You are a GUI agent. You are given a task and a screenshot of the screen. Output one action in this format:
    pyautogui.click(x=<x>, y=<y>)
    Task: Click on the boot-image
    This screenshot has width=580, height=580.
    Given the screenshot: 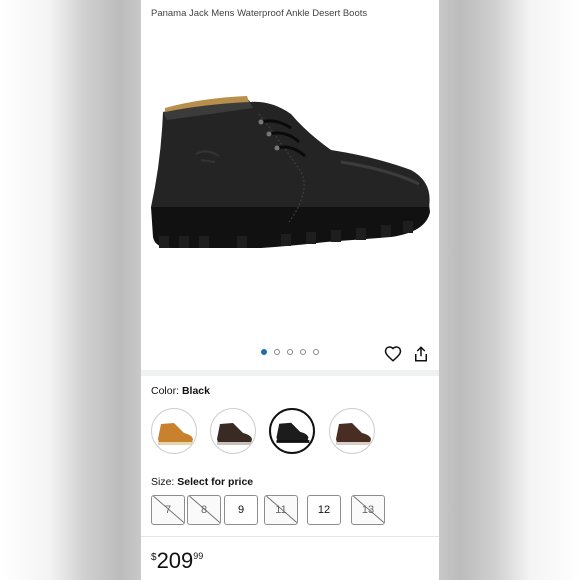 What is the action you would take?
    pyautogui.click(x=290, y=172)
    